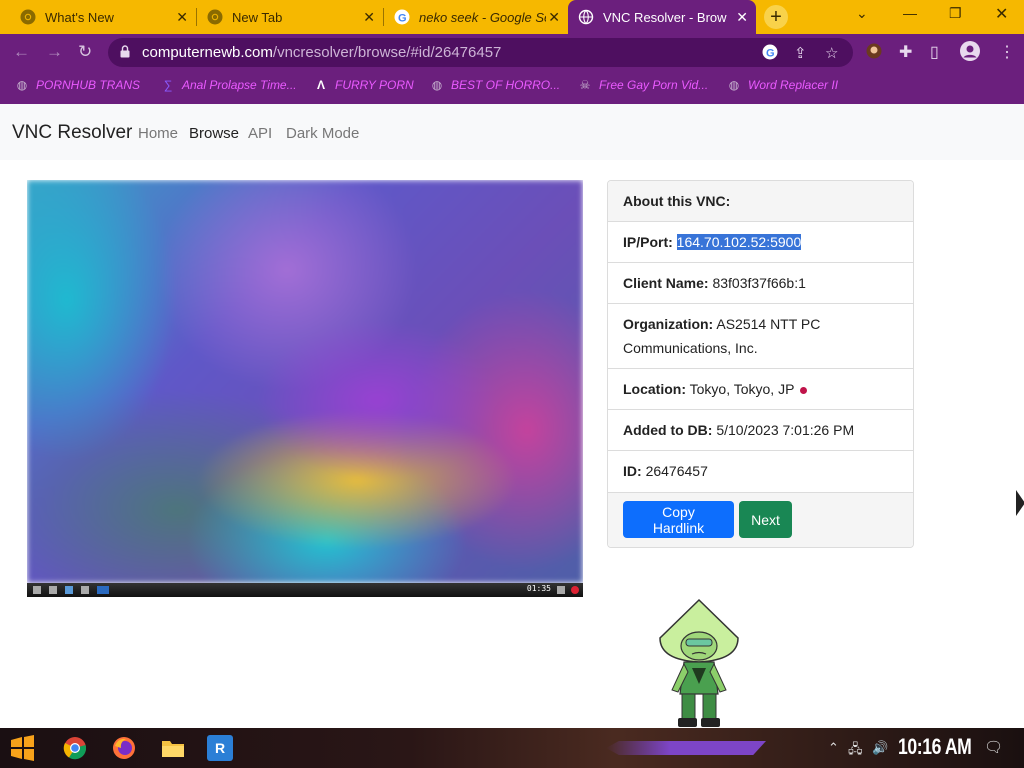  Describe the element at coordinates (686, 748) in the screenshot. I see `decorative-tray-bar` at that location.